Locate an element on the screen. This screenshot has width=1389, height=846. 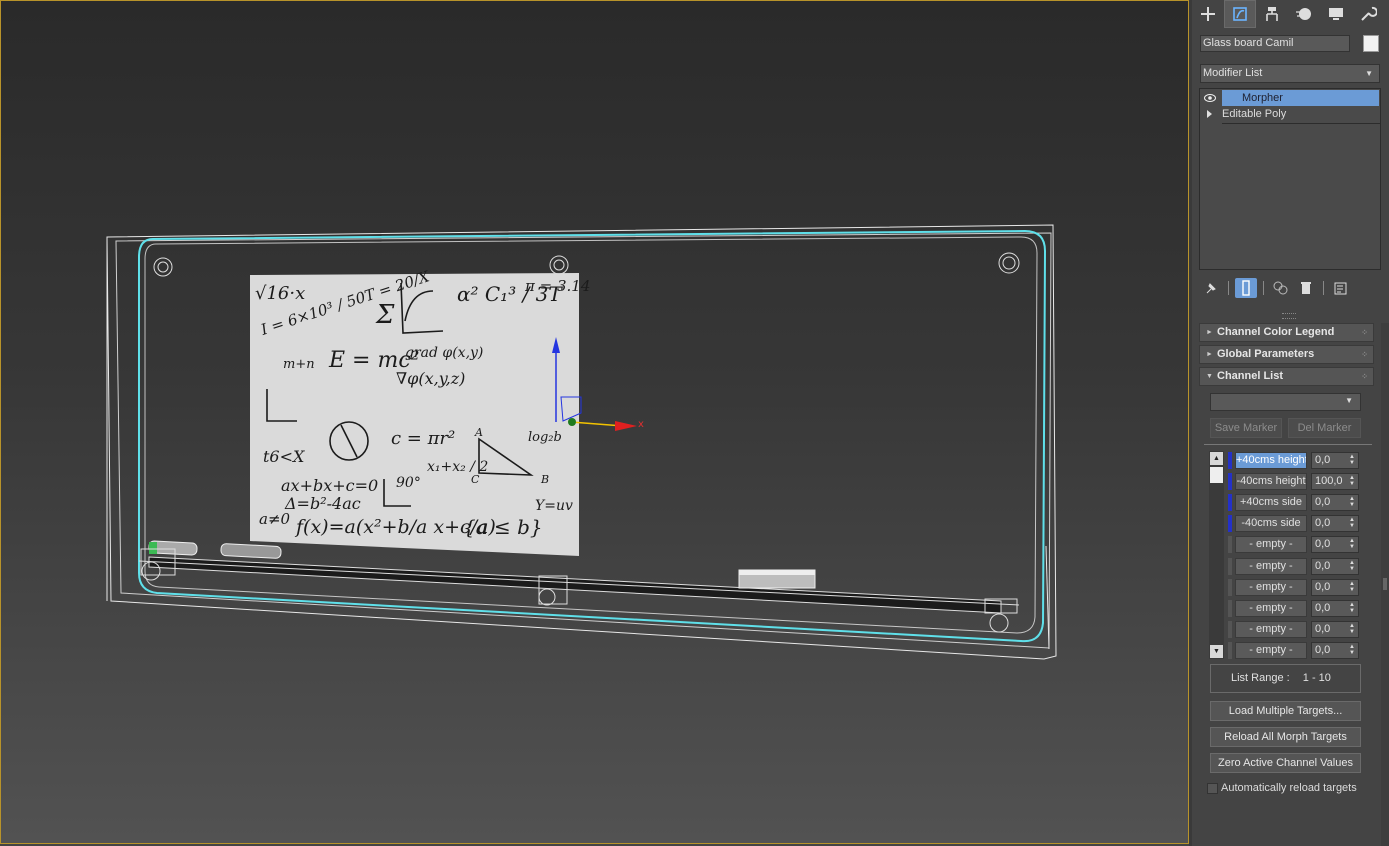
show-end-result-button is located at coordinates (1246, 288).